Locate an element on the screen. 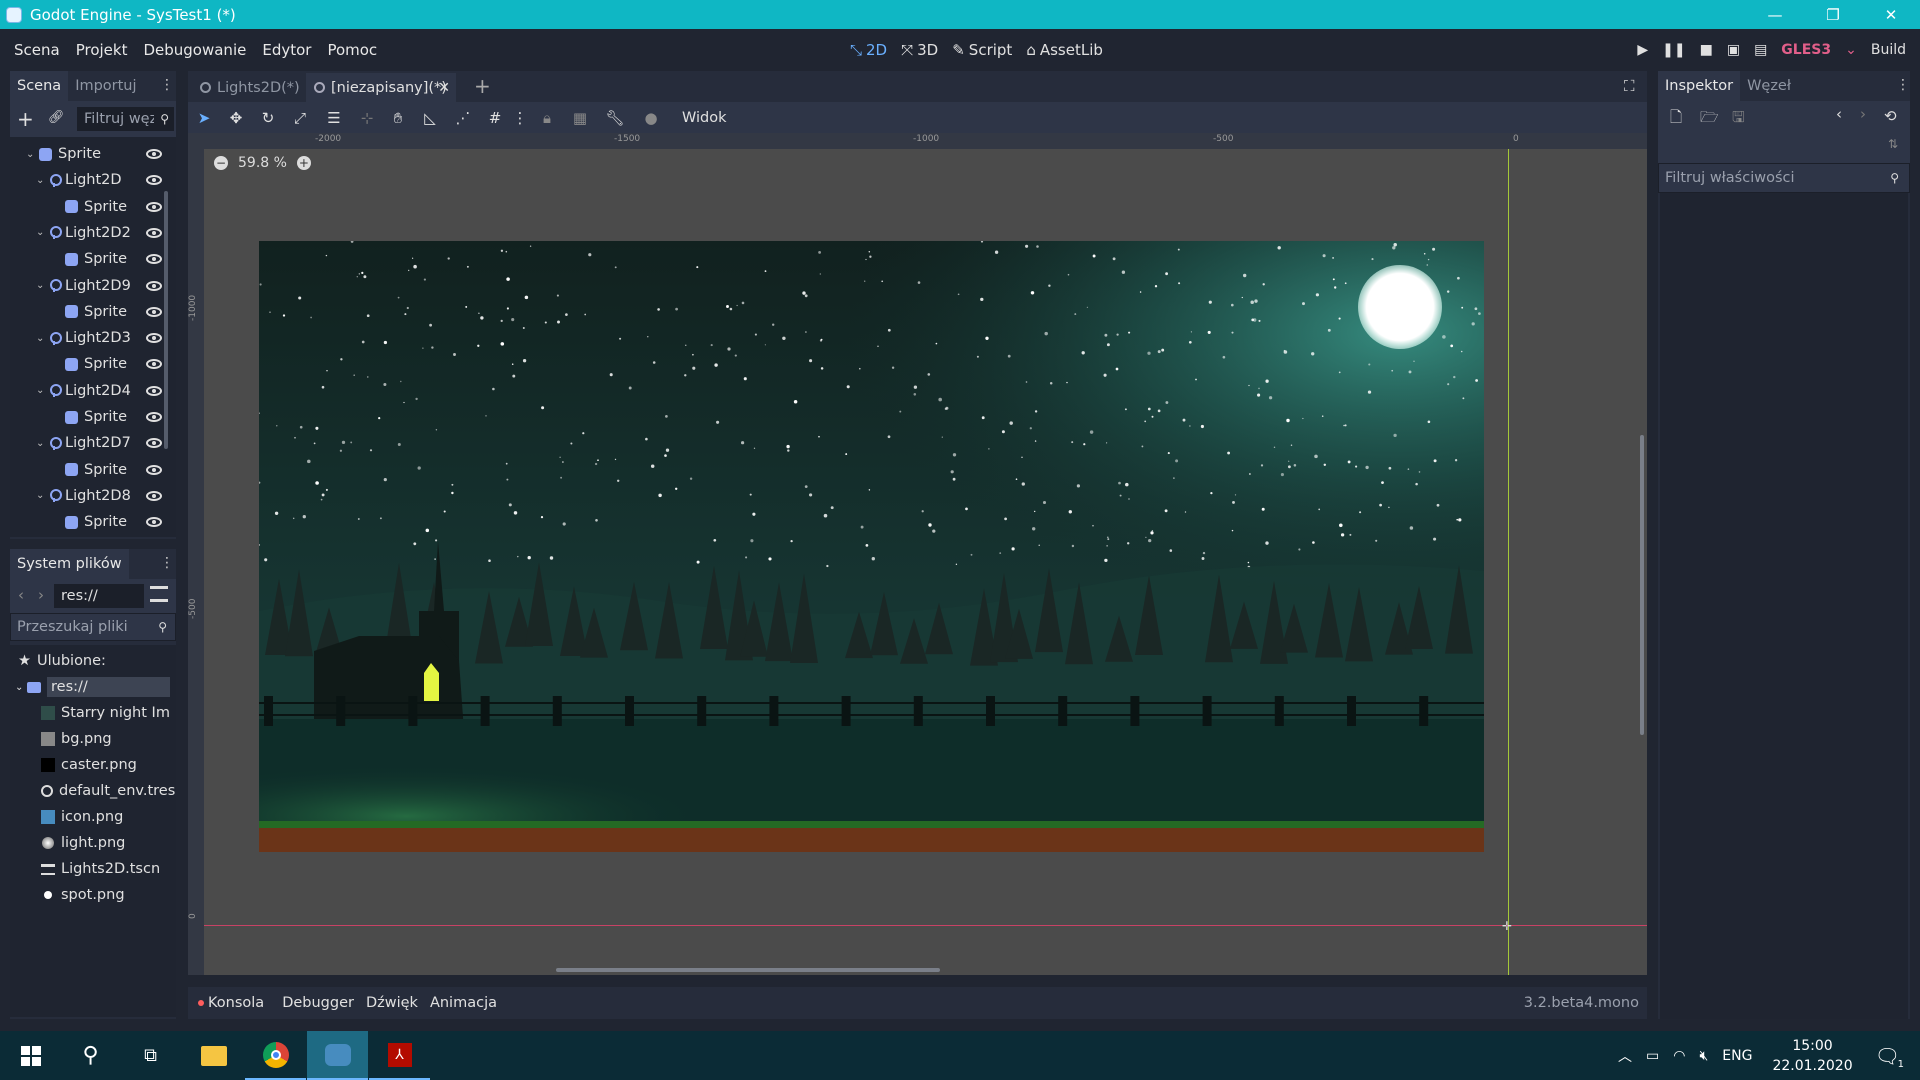 The image size is (1920, 1080). file-item: bg.png is located at coordinates (76, 739).